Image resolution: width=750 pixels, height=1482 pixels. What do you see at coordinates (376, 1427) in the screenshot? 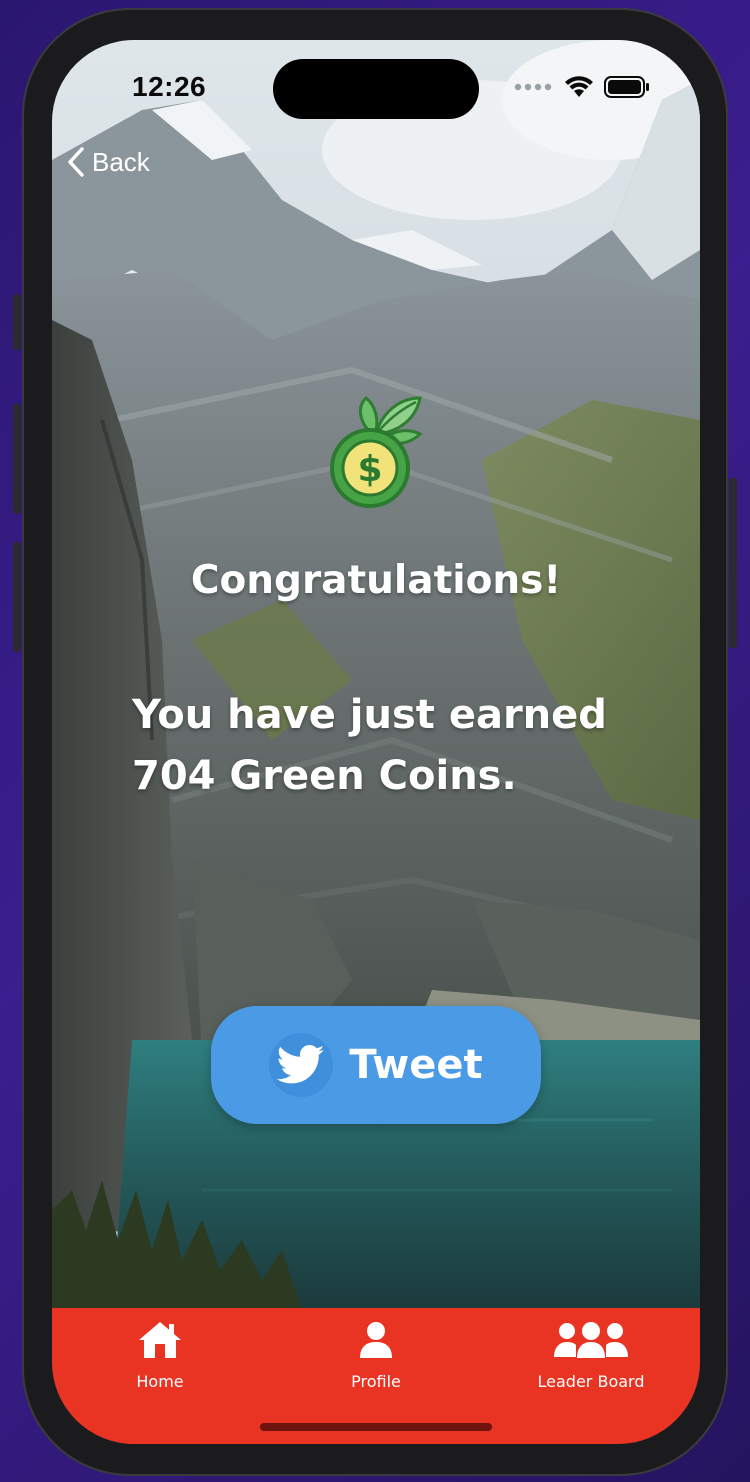
I see `home-indicator` at bounding box center [376, 1427].